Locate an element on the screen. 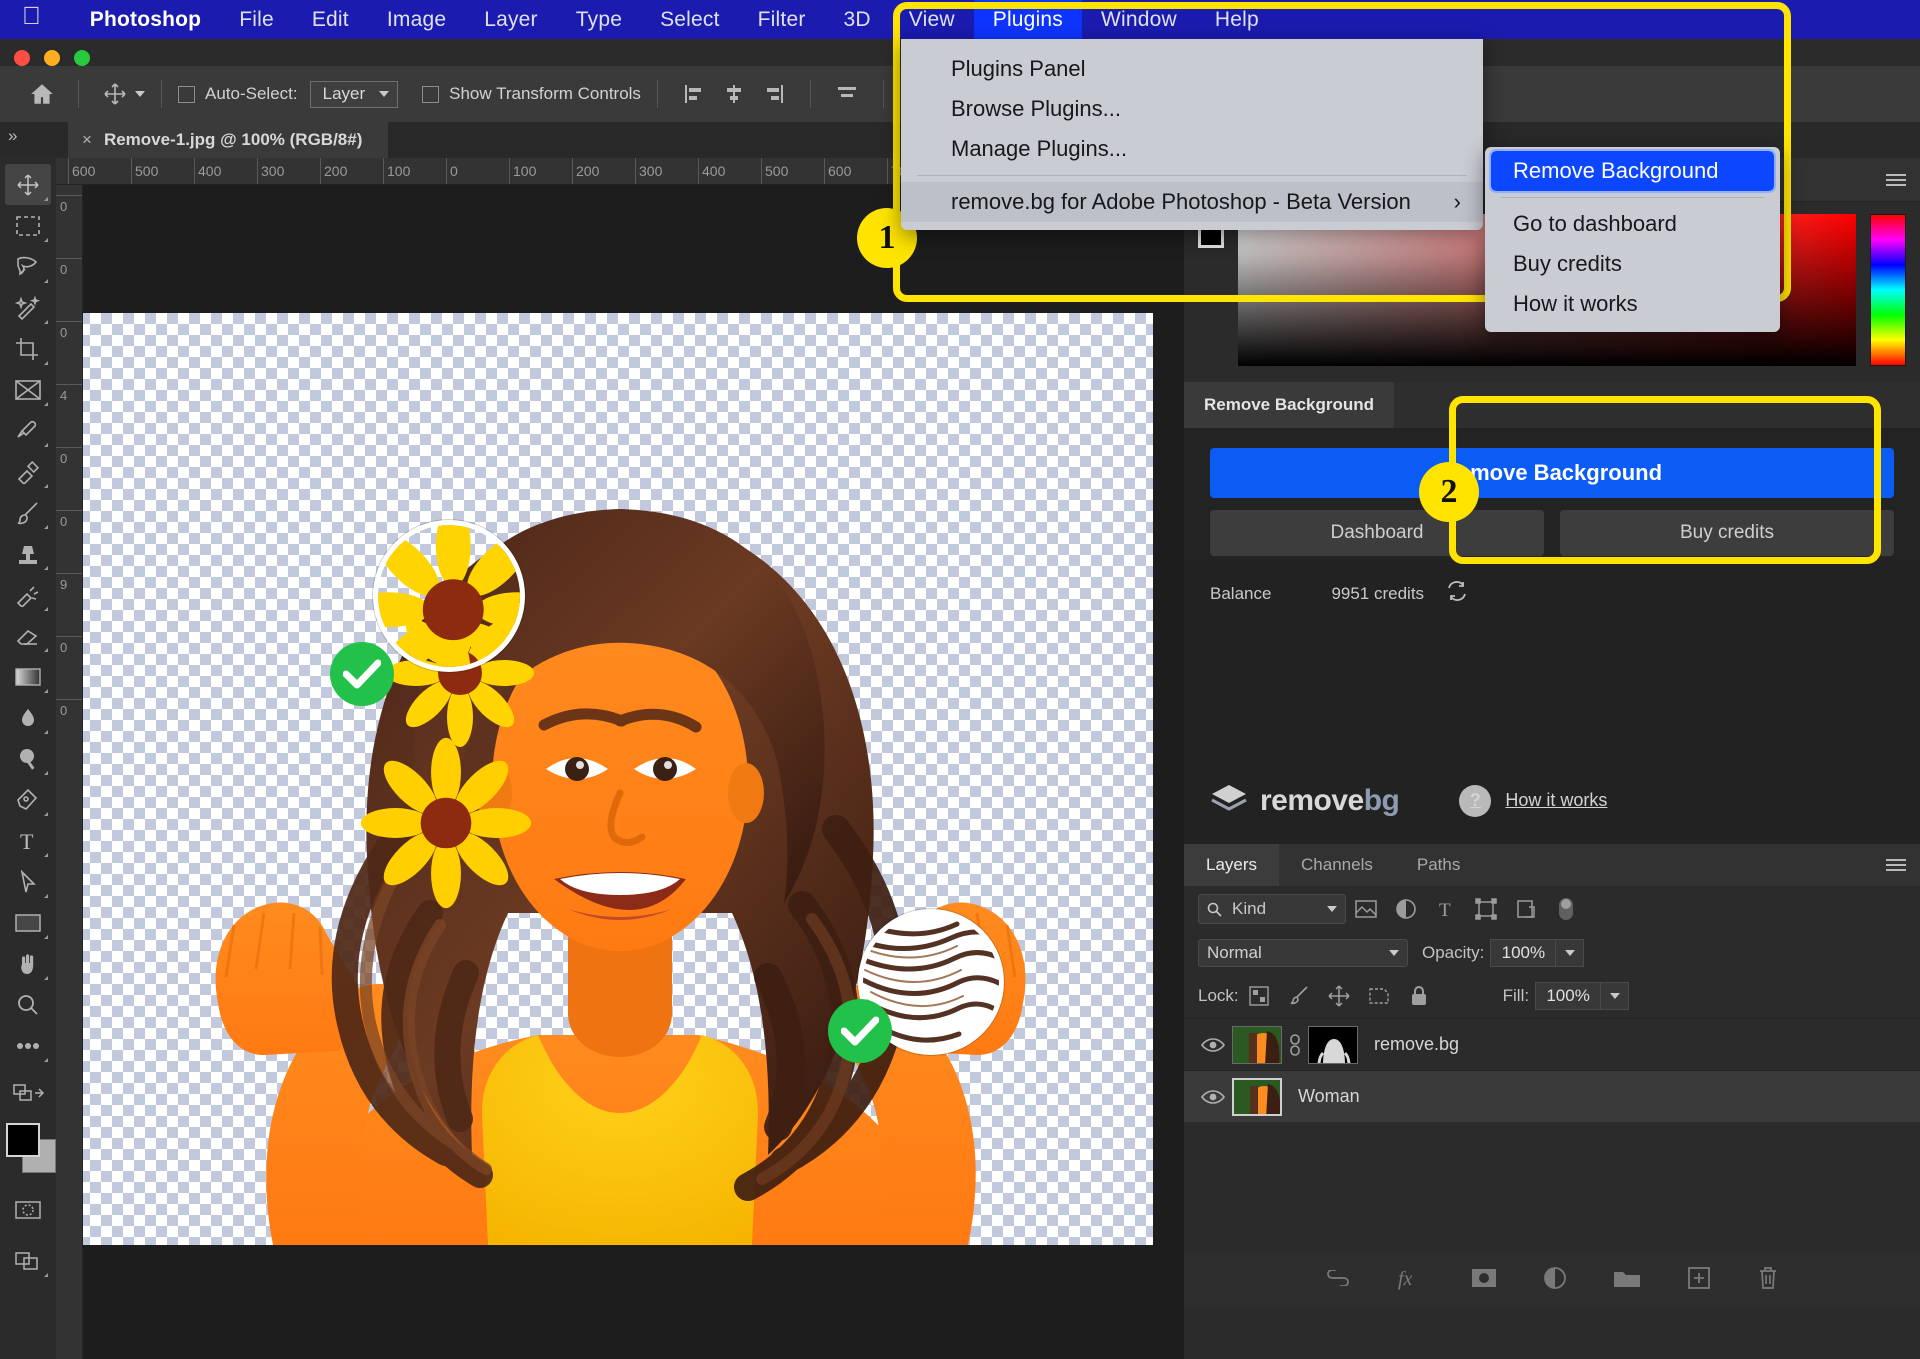 Image resolution: width=1920 pixels, height=1359 pixels. how-it-works-link: ? How it works is located at coordinates (1533, 800).